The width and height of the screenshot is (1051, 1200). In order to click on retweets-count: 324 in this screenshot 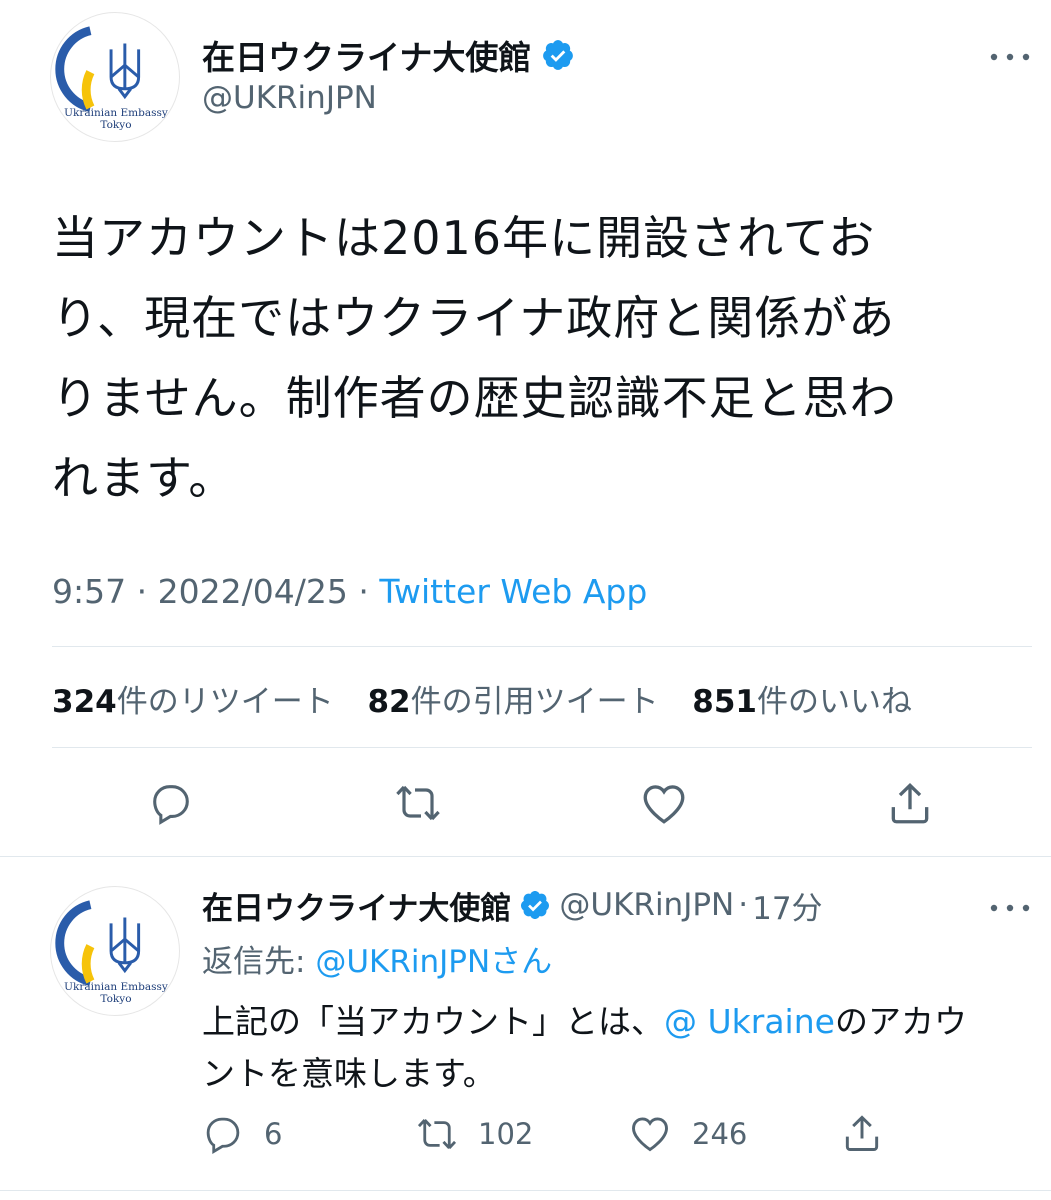, I will do `click(84, 702)`.